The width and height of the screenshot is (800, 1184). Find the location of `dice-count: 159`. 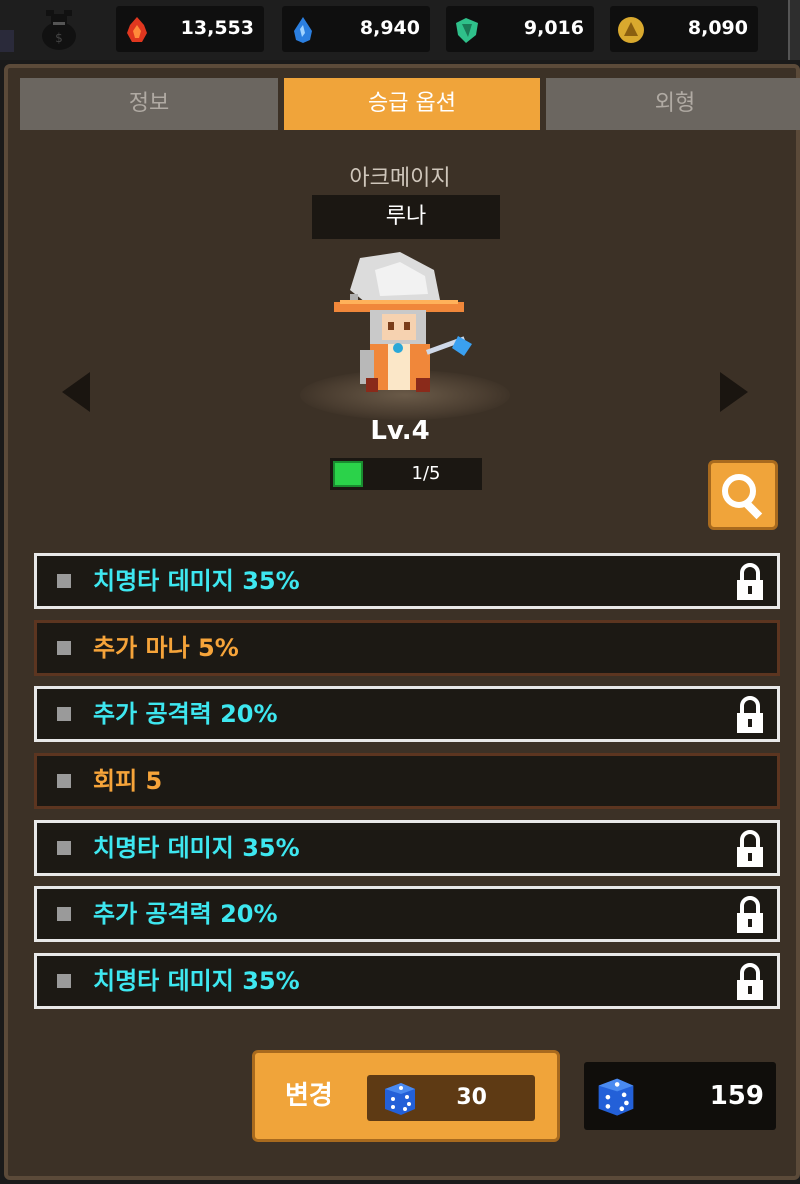

dice-count: 159 is located at coordinates (736, 1096).